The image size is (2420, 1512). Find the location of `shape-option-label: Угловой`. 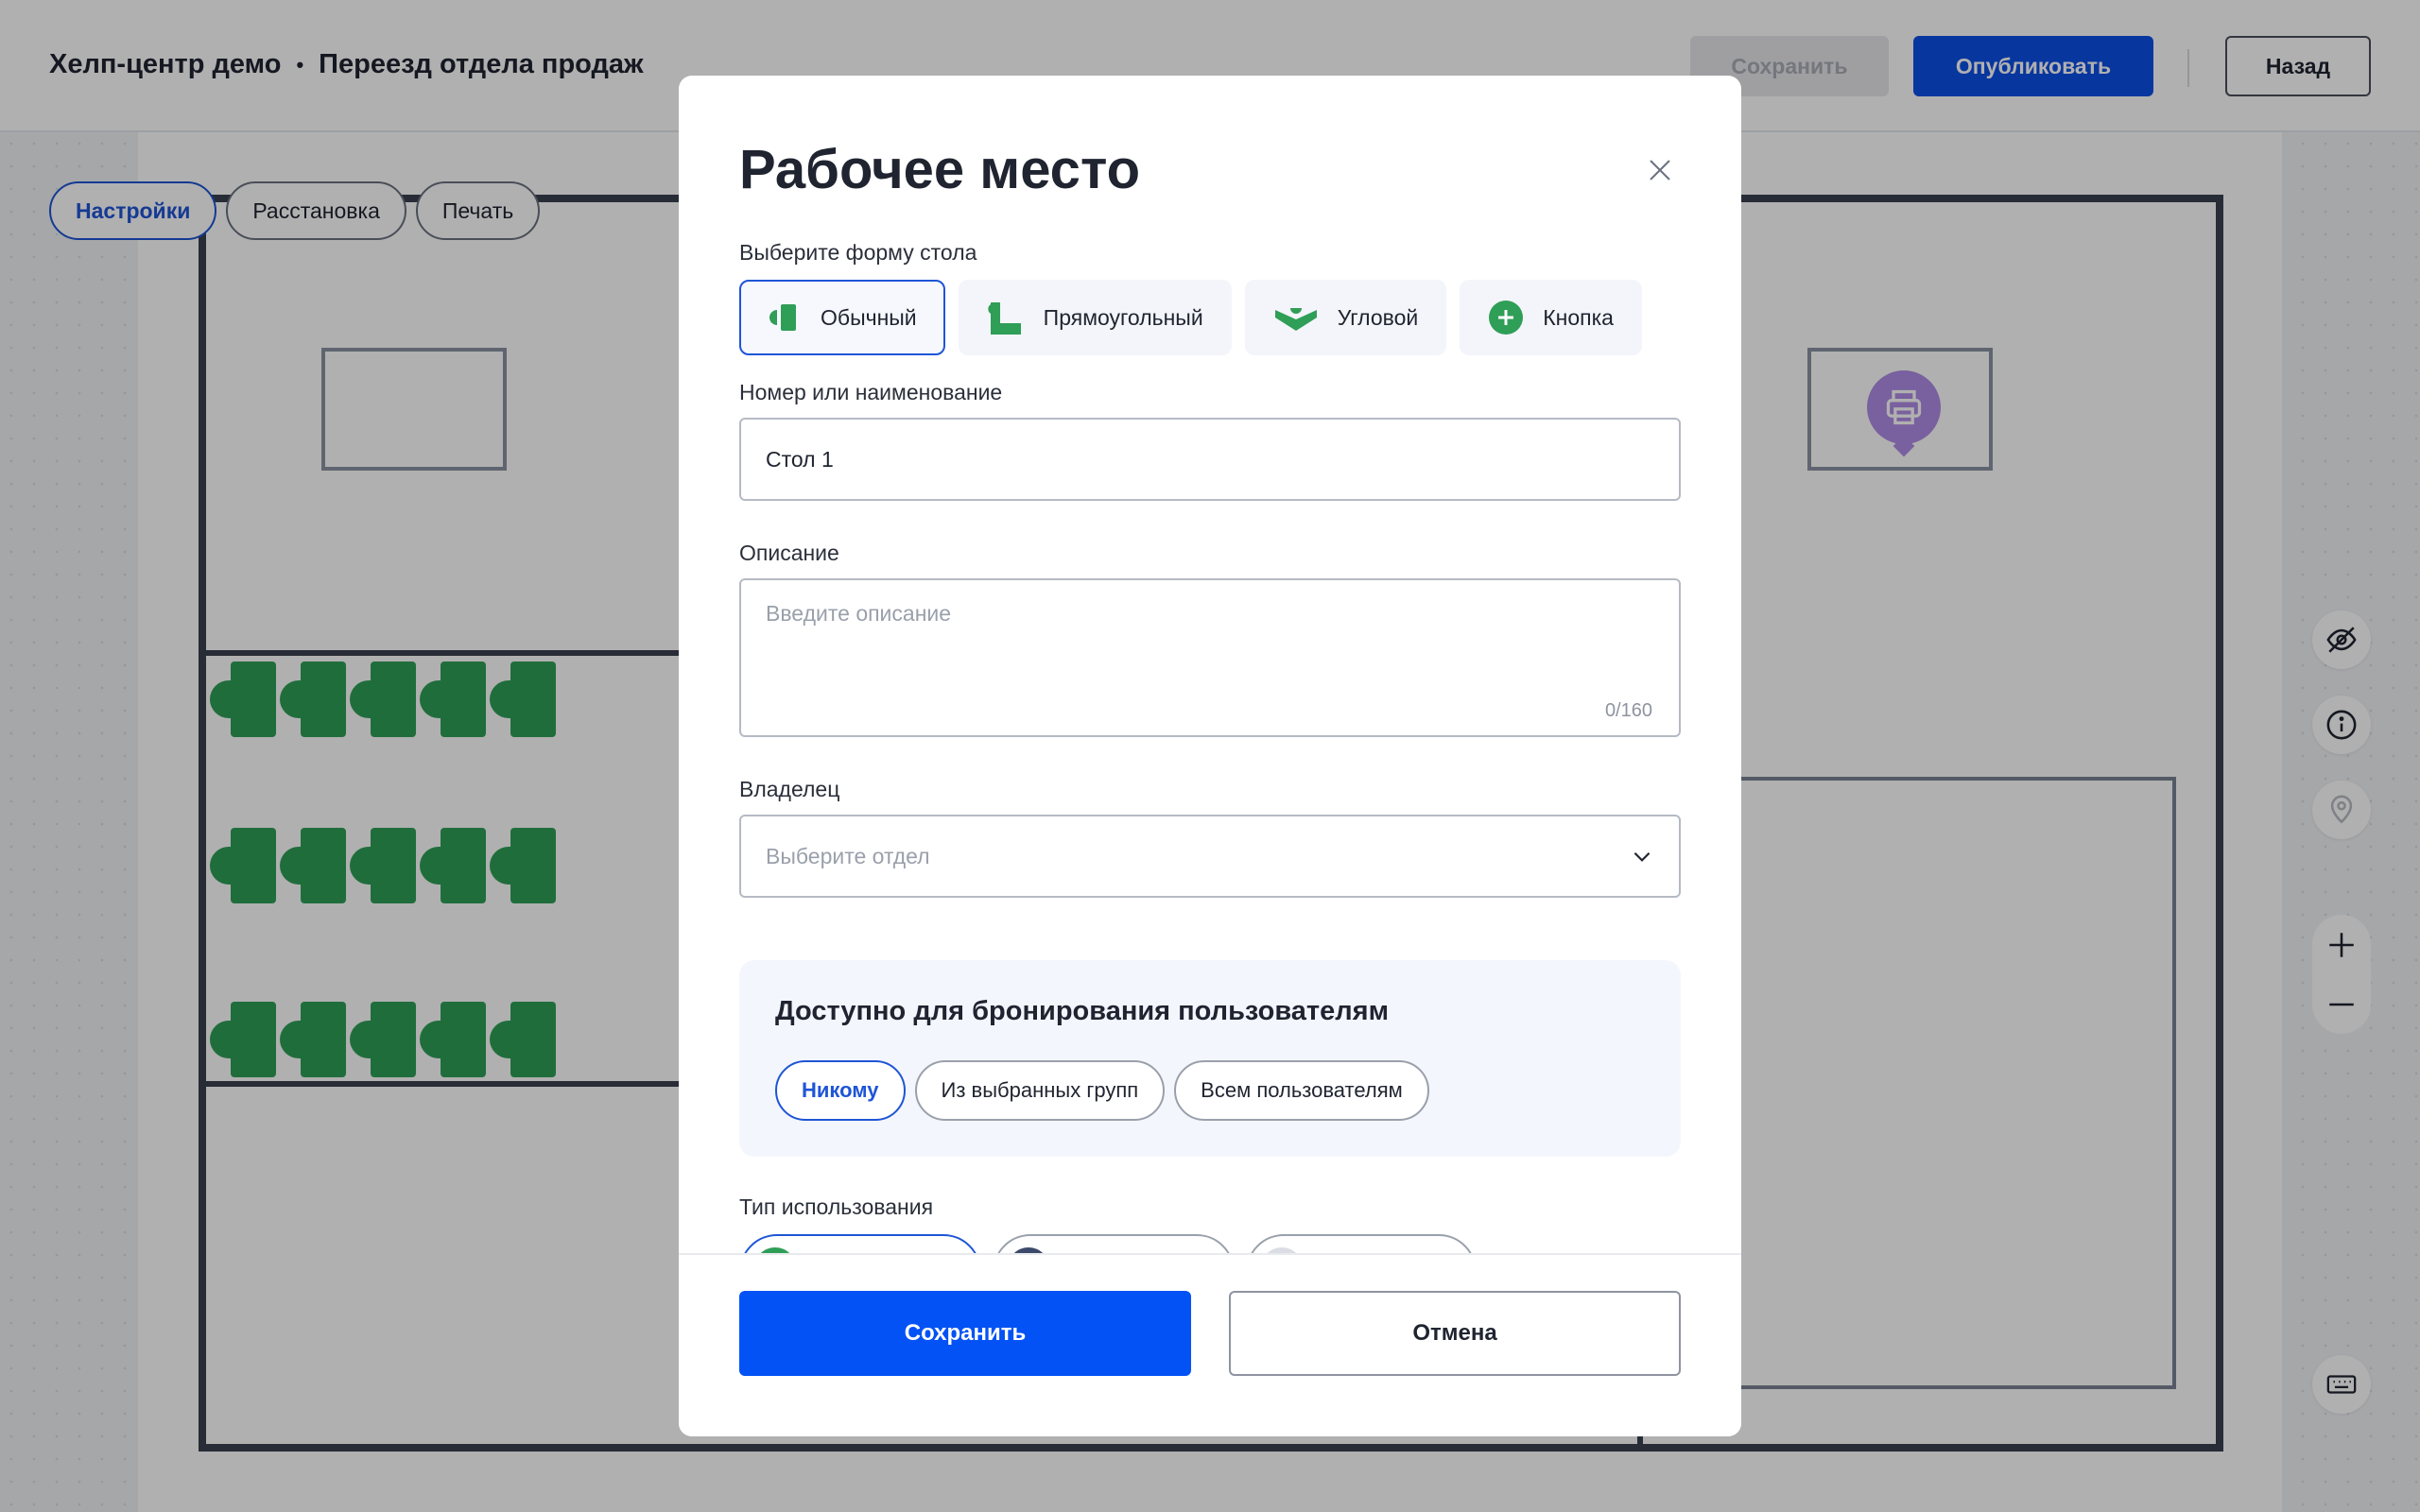

shape-option-label: Угловой is located at coordinates (1378, 317).